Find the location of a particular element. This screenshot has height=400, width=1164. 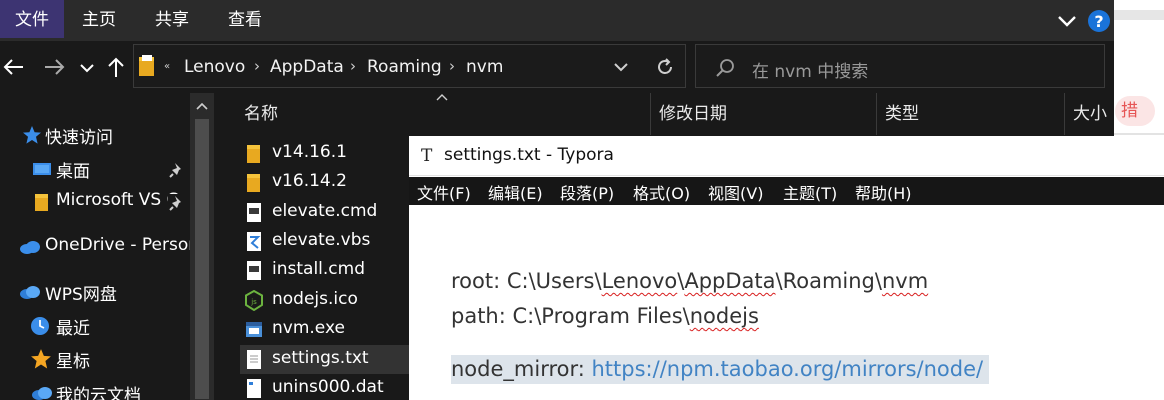

breadcrumb-nvm: nvm is located at coordinates (484, 67).